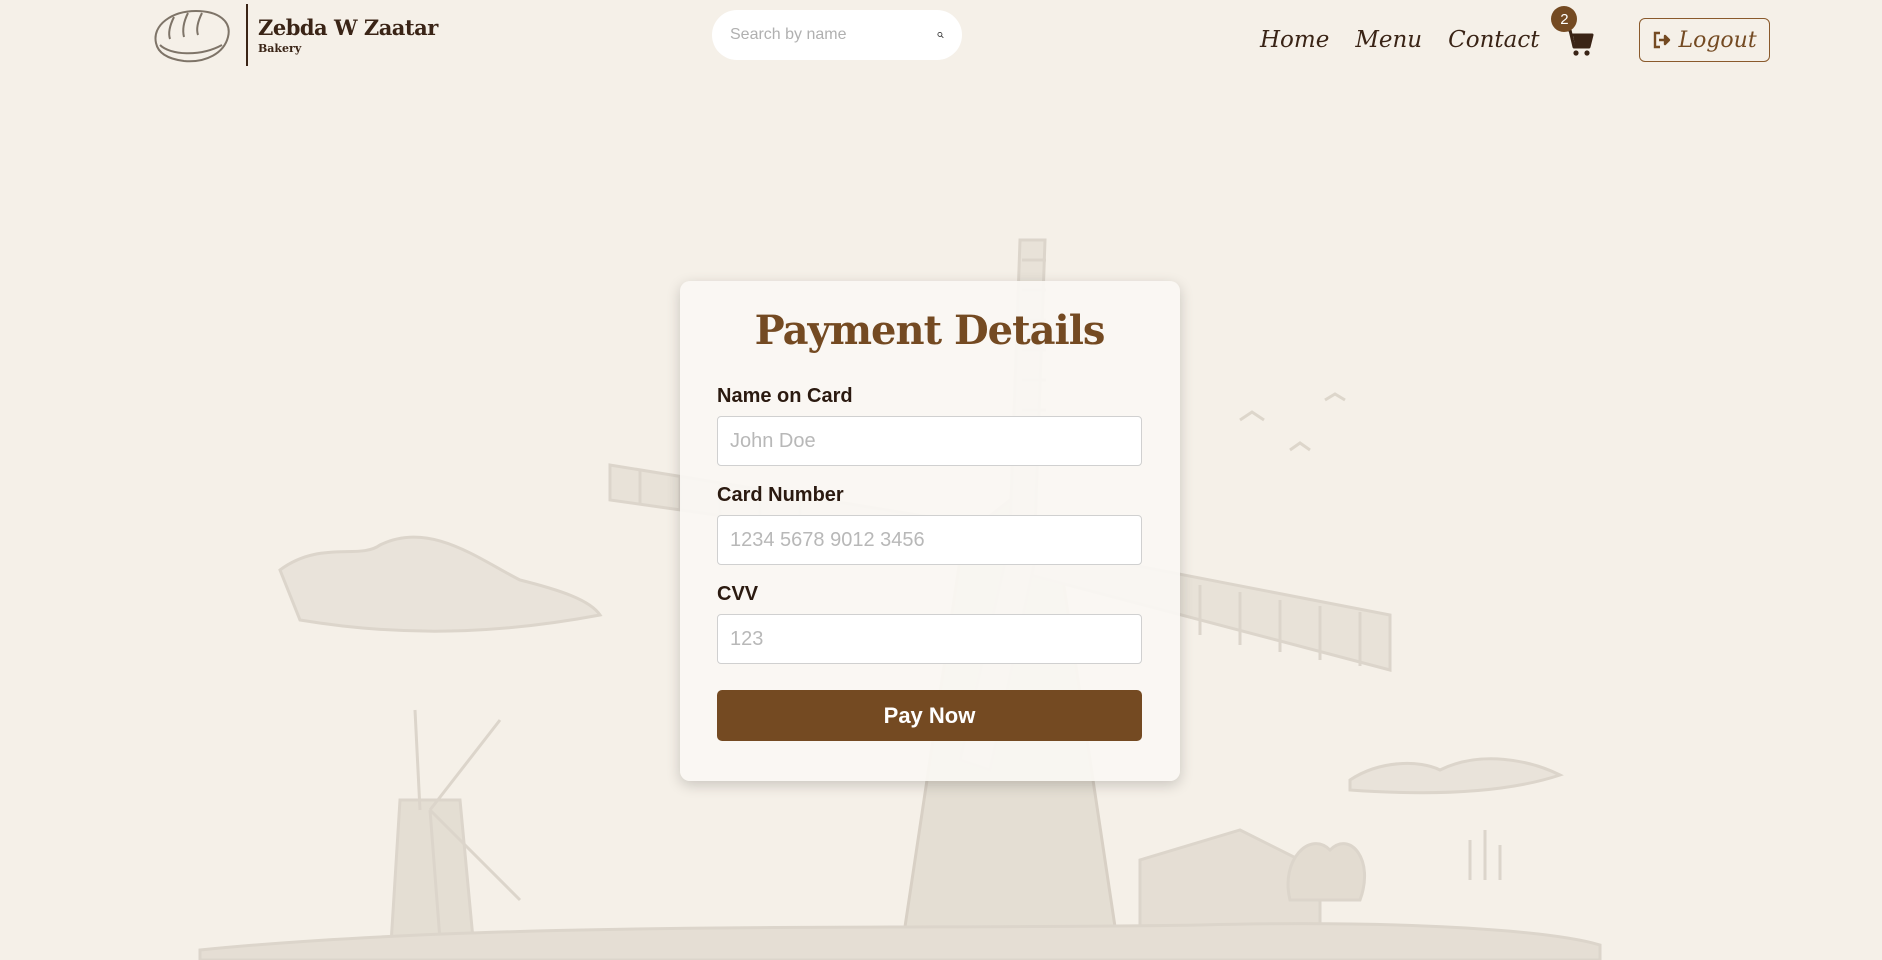  I want to click on cvv-label: CVV, so click(738, 594).